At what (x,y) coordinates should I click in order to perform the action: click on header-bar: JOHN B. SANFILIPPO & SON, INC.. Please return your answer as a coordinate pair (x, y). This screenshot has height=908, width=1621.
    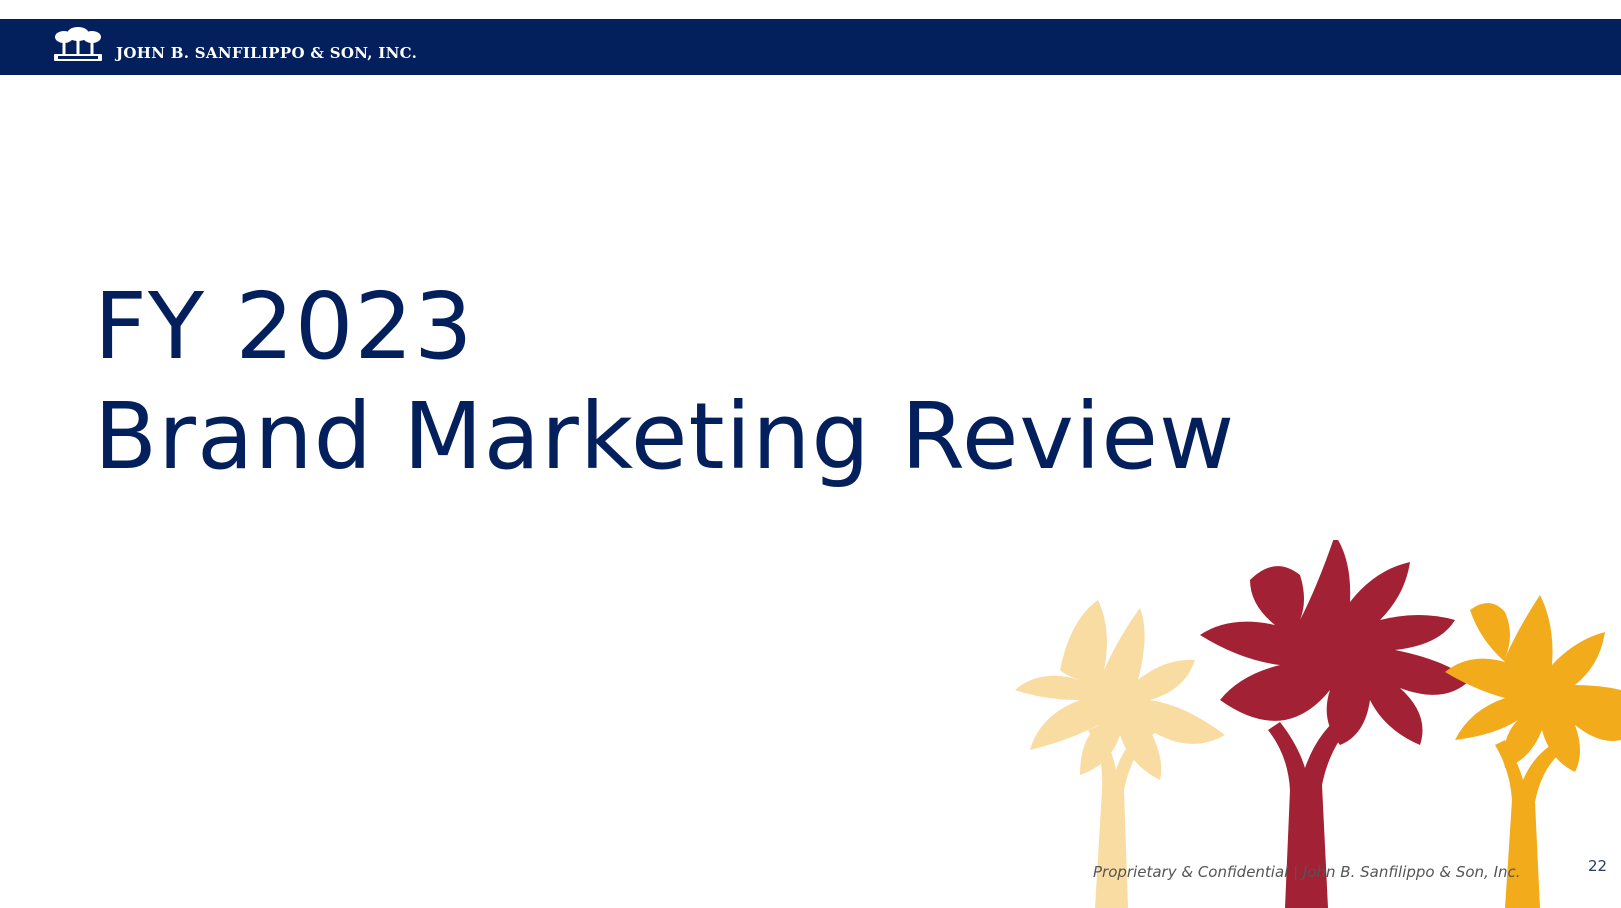
    Looking at the image, I should click on (810, 47).